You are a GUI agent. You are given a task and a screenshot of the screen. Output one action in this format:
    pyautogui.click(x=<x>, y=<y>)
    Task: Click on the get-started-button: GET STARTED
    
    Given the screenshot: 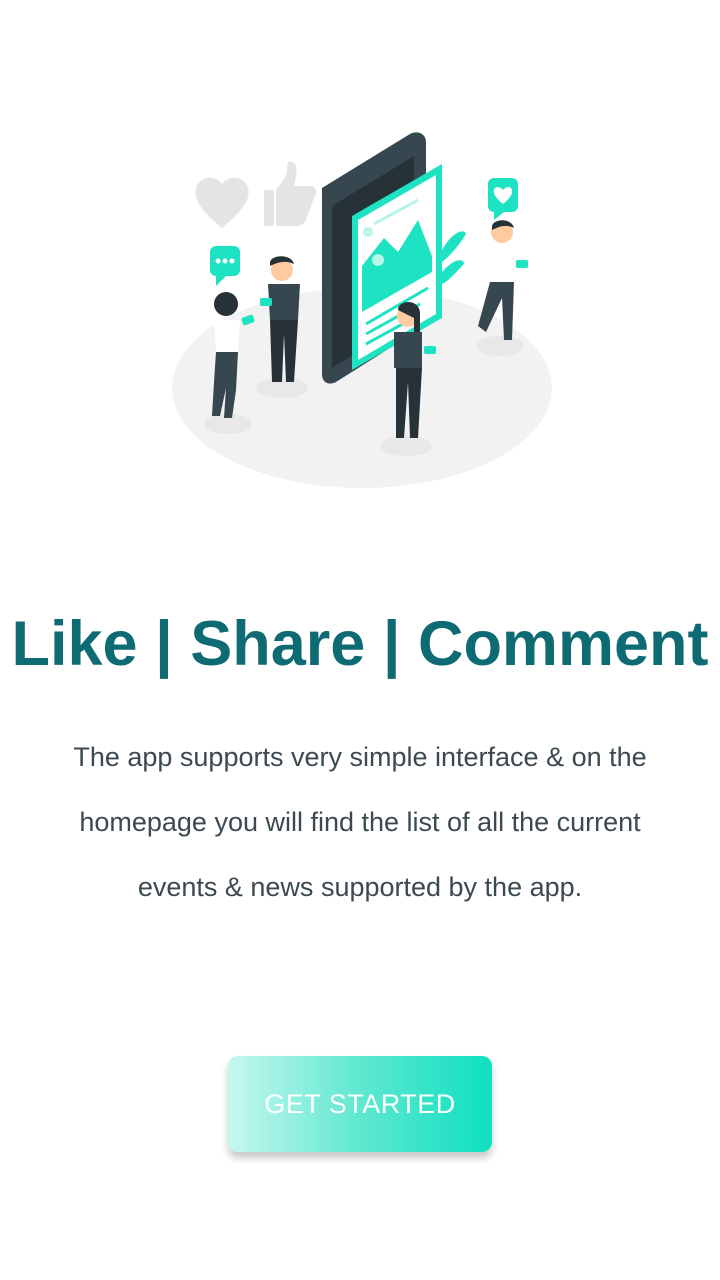 What is the action you would take?
    pyautogui.click(x=360, y=1104)
    